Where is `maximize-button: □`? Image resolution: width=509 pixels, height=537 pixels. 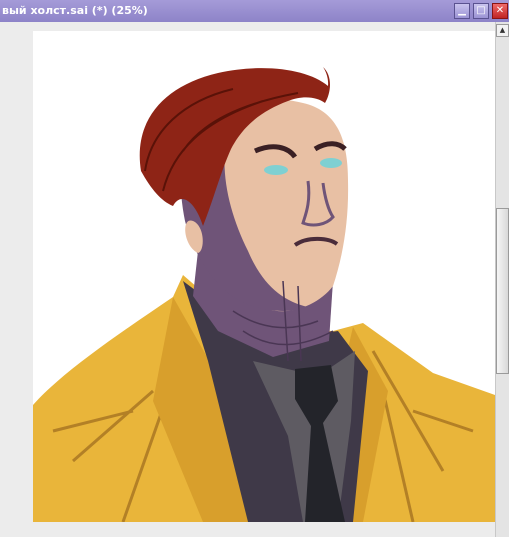
maximize-button: □ is located at coordinates (481, 11).